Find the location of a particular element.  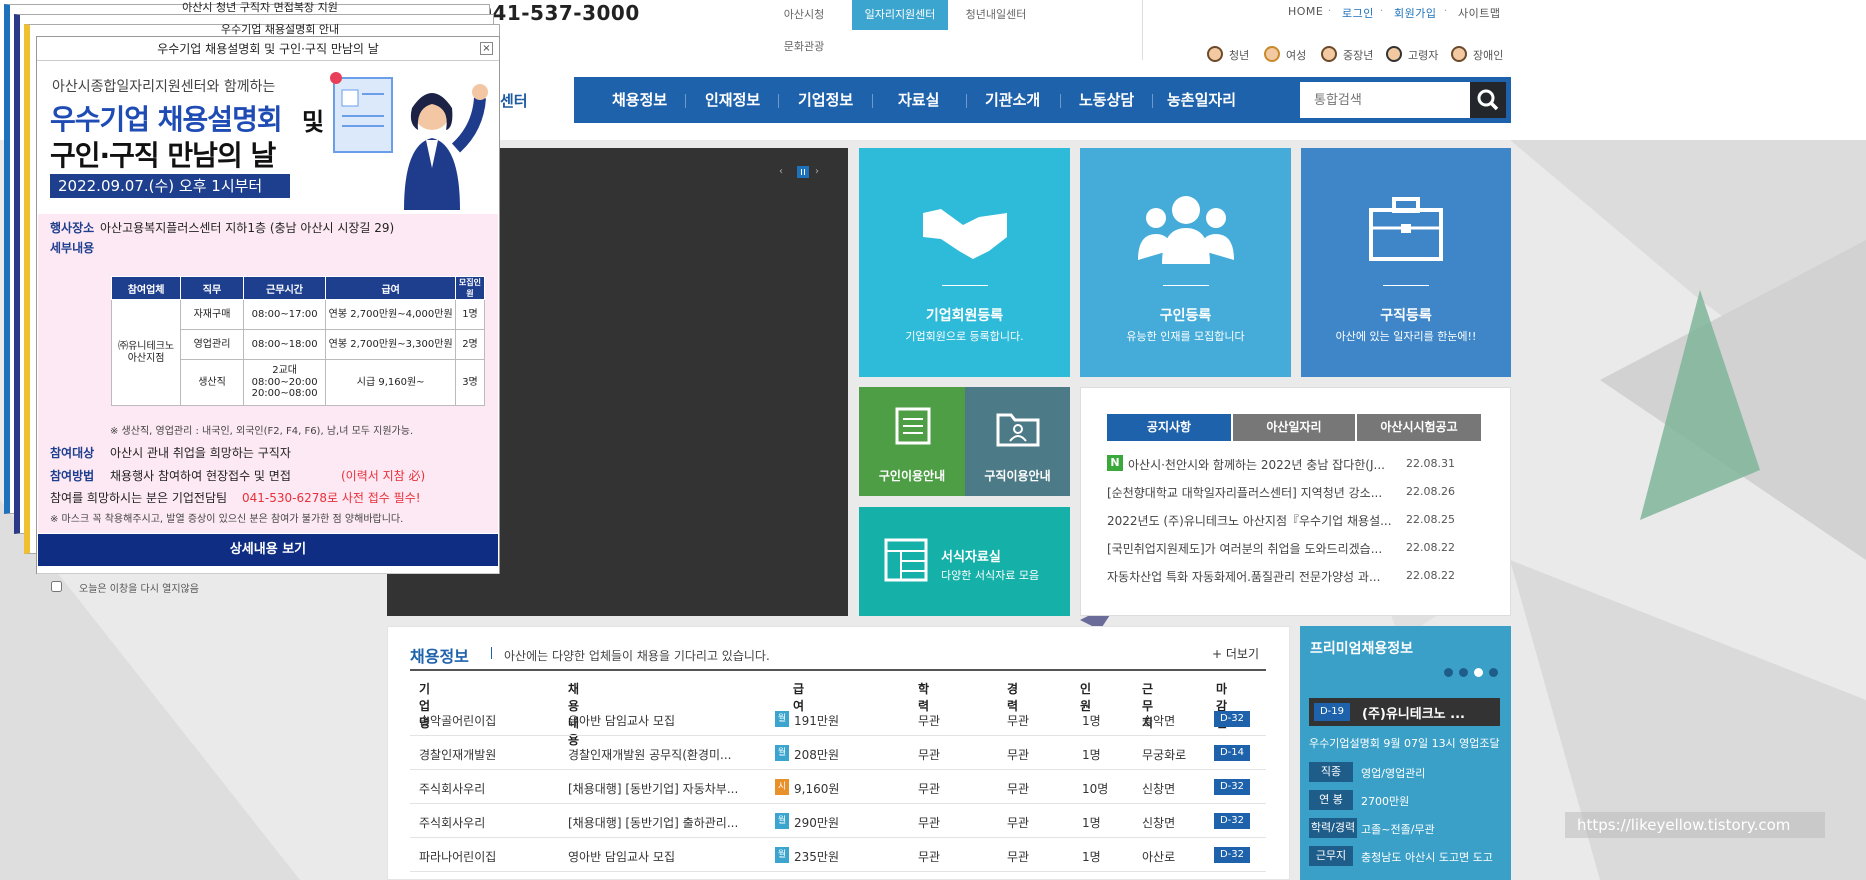

job-education: 무관 is located at coordinates (929, 789).